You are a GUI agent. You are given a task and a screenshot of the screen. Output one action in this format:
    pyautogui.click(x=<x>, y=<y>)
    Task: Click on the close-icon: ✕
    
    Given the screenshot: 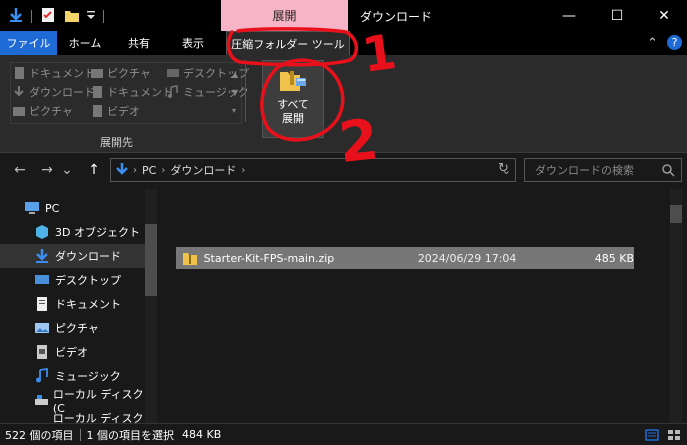 What is the action you would take?
    pyautogui.click(x=664, y=15)
    